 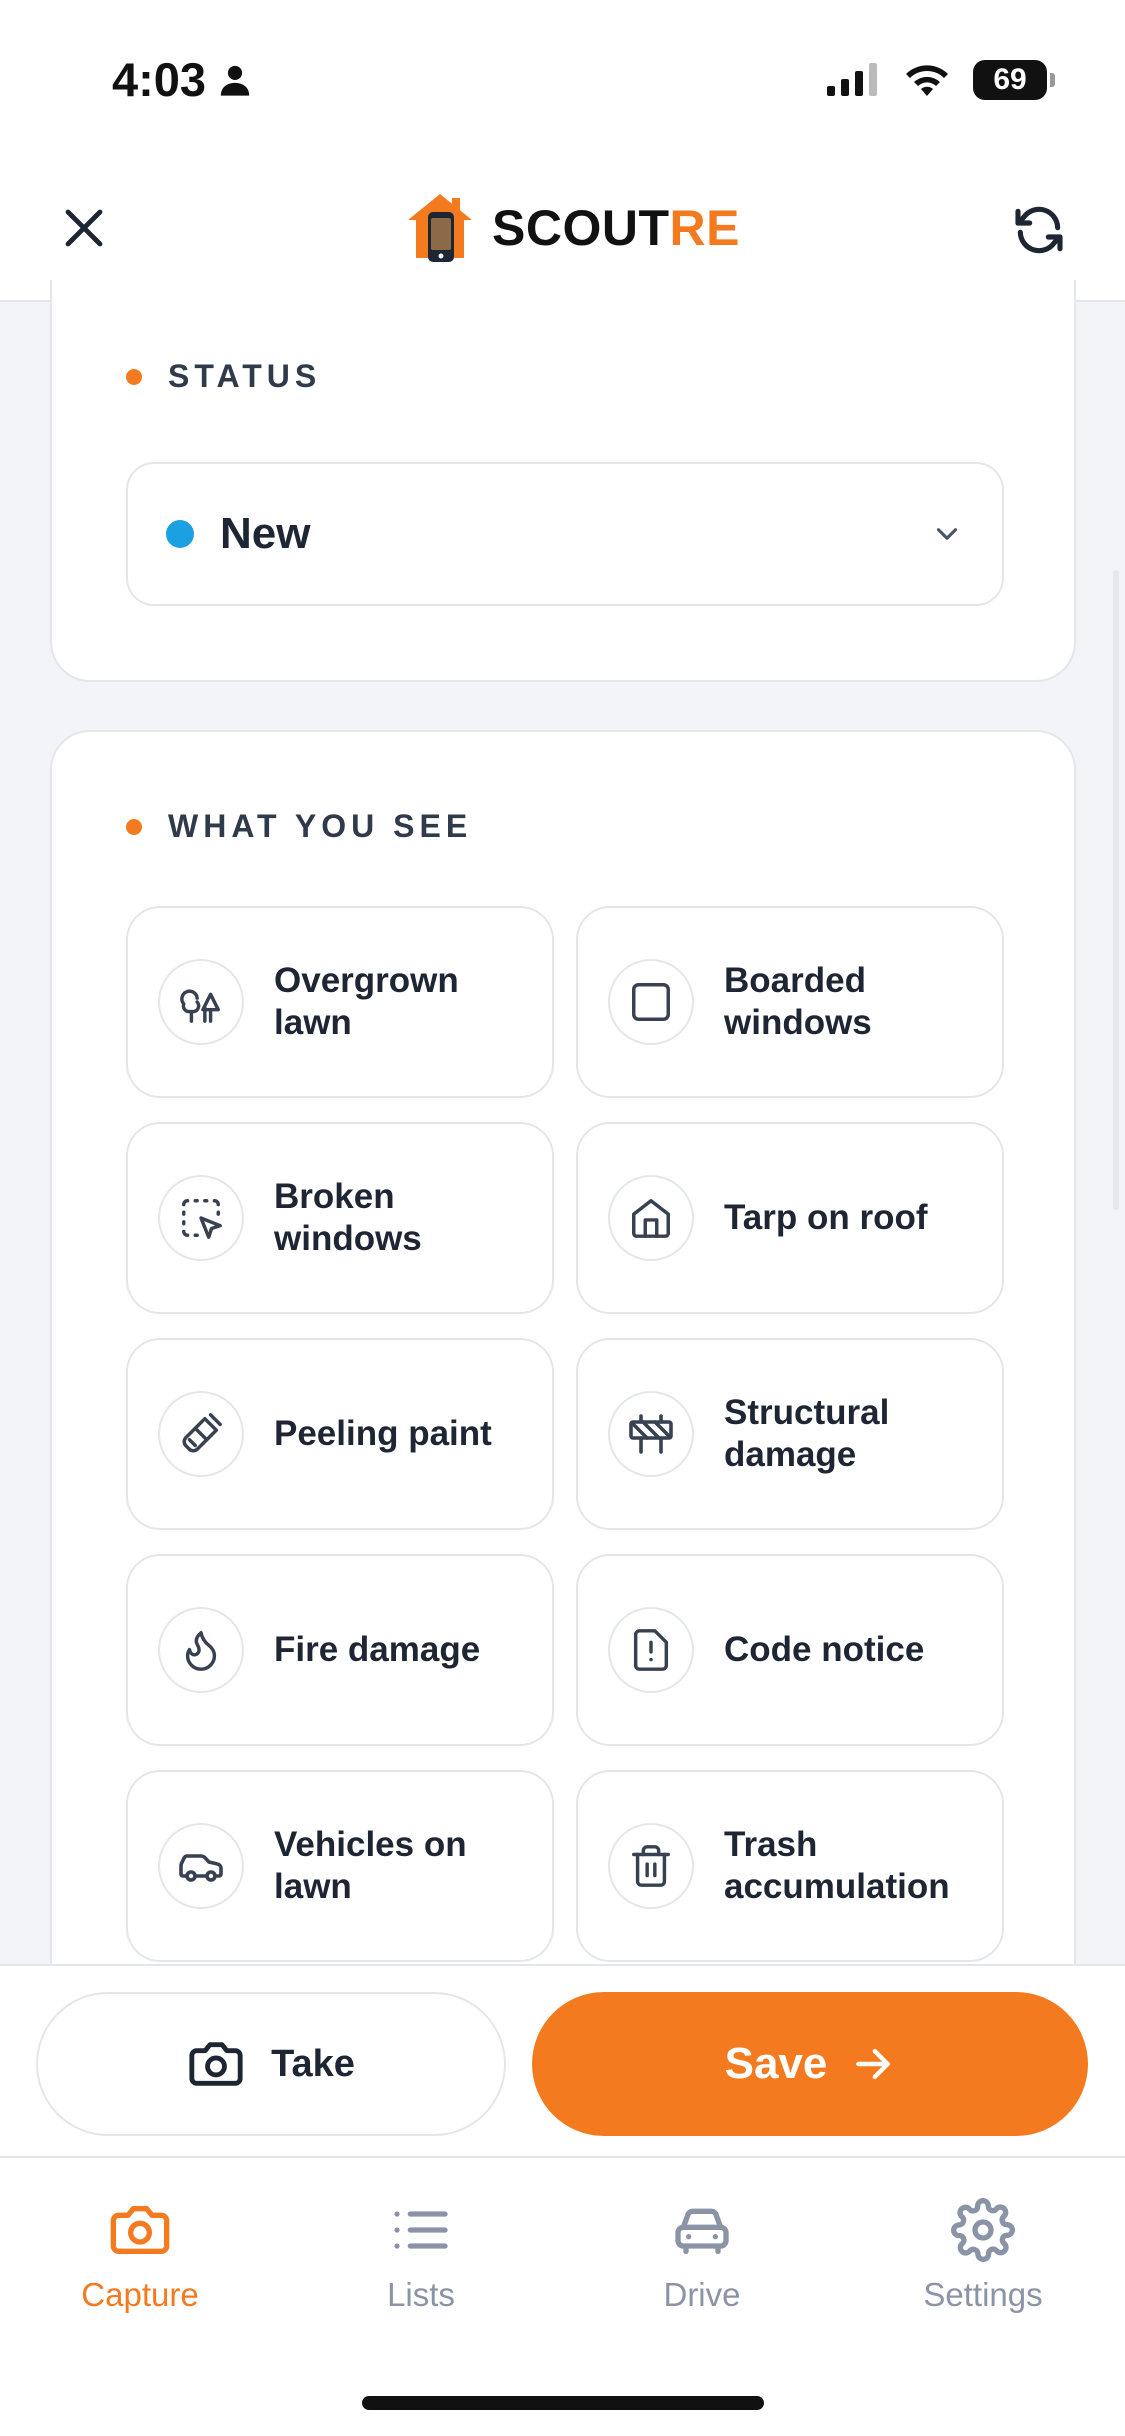 What do you see at coordinates (562, 2296) in the screenshot?
I see `tab-bar: Capture Lists Drive Settings` at bounding box center [562, 2296].